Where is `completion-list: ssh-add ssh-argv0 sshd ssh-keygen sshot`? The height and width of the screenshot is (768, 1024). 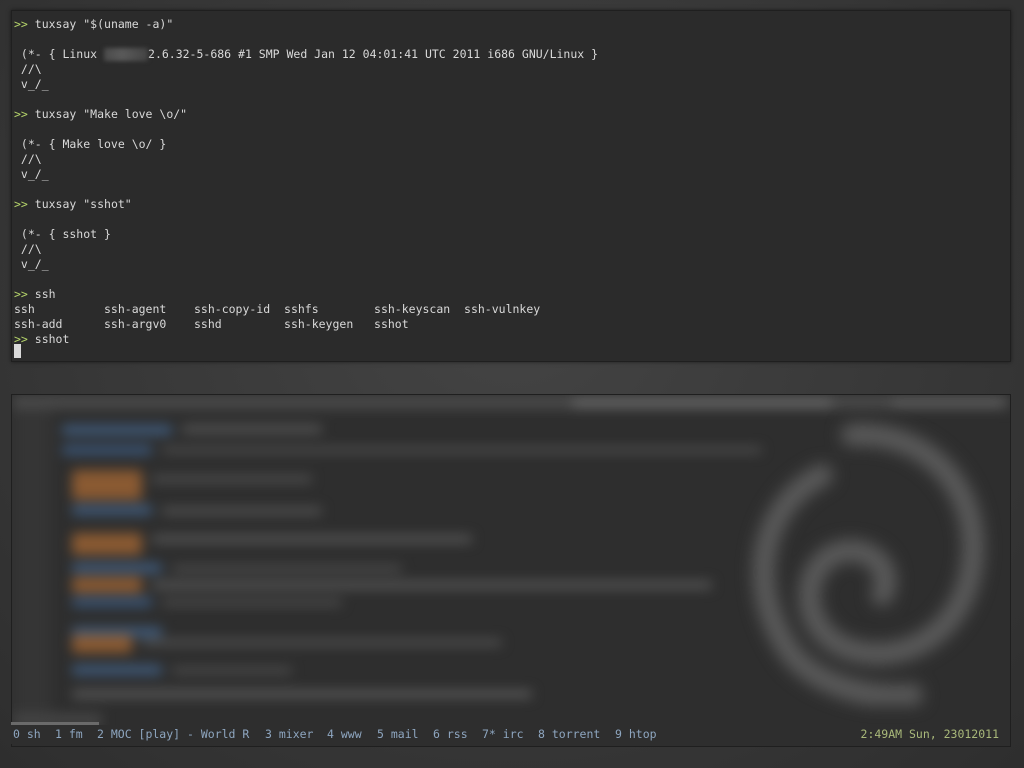 completion-list: ssh-add ssh-argv0 sshd ssh-keygen sshot is located at coordinates (211, 324).